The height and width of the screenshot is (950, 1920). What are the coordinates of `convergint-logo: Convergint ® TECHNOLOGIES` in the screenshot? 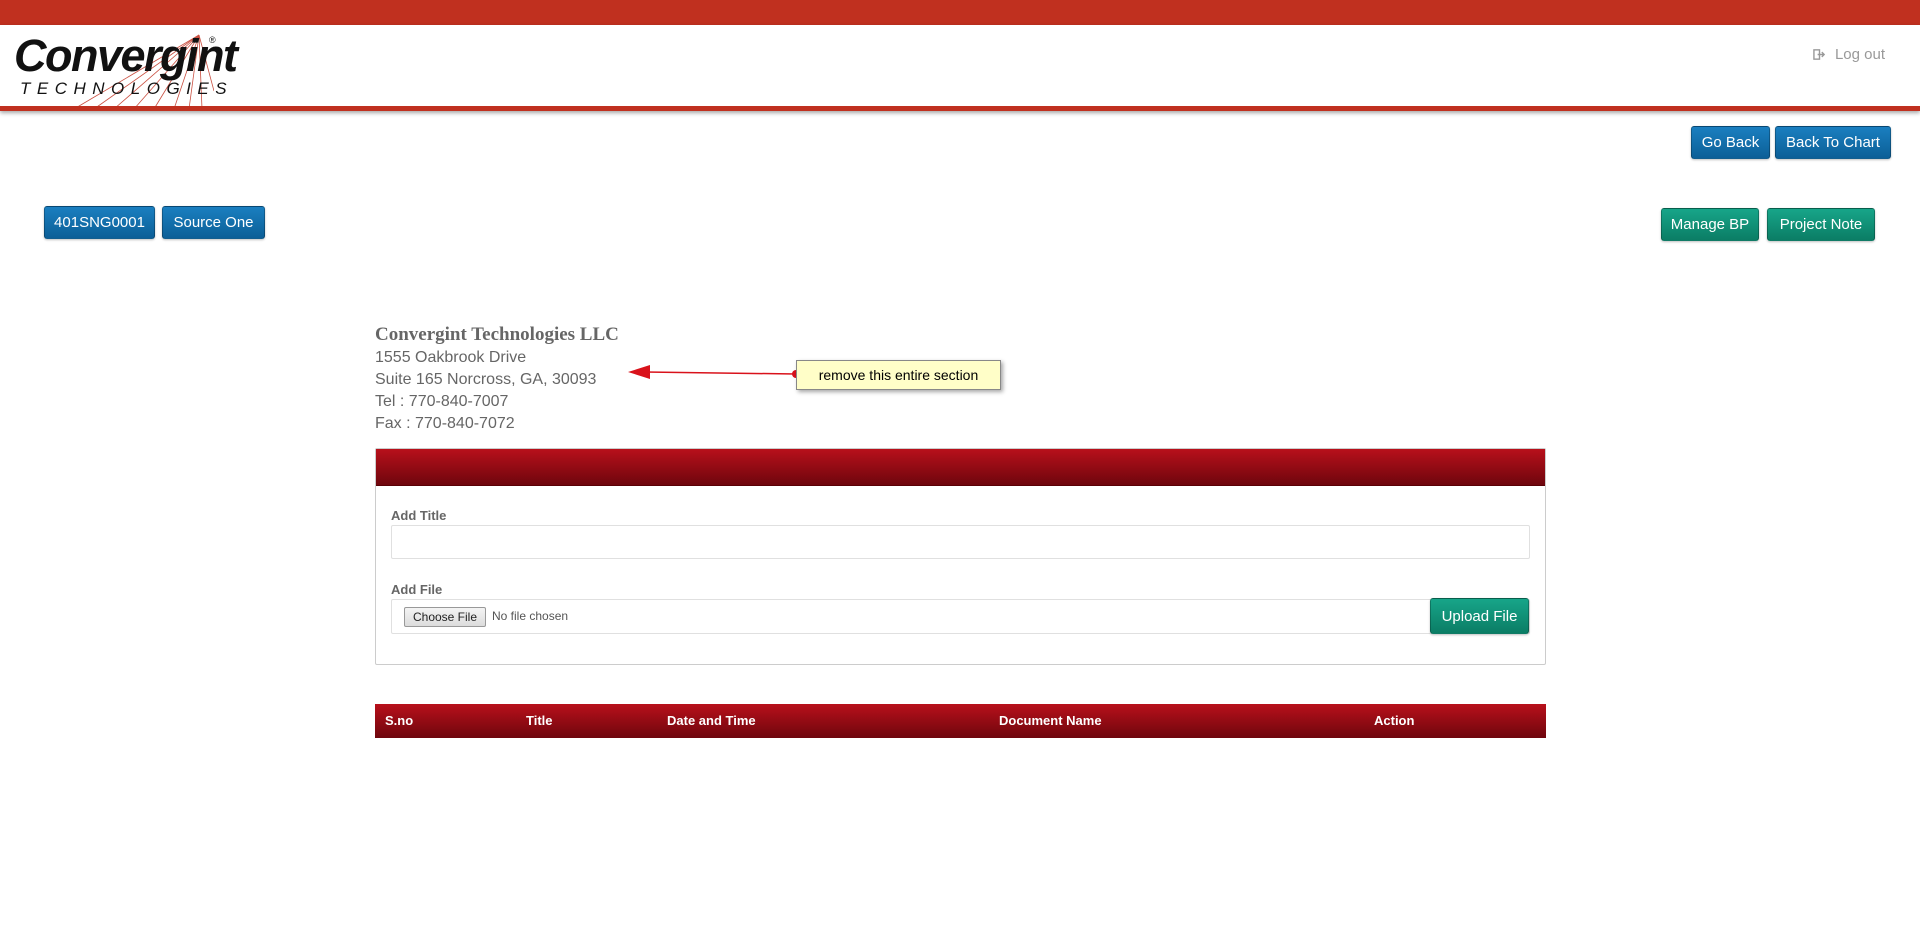 It's located at (126, 70).